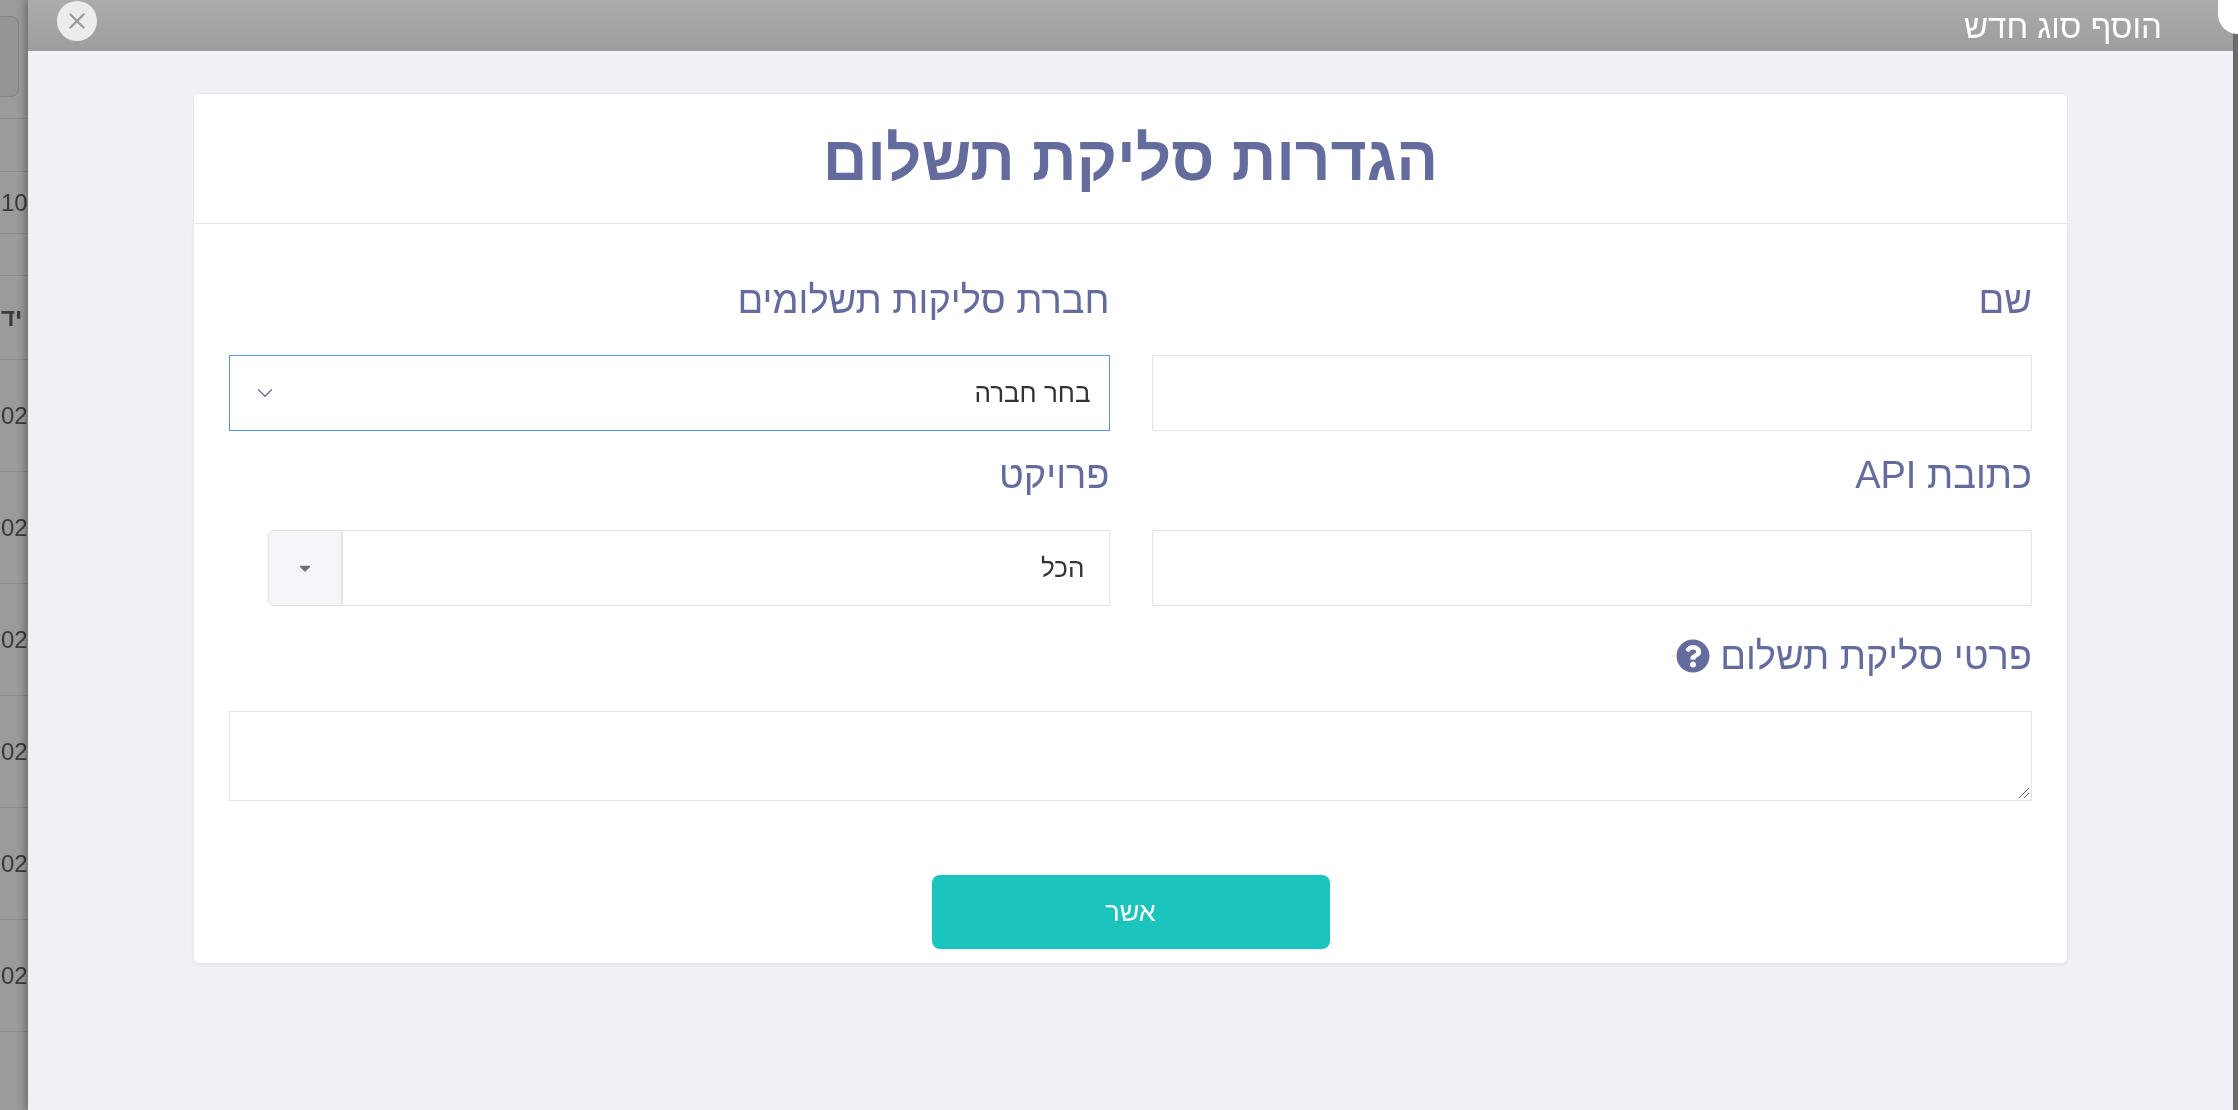 The height and width of the screenshot is (1110, 2238). I want to click on close-button, so click(77, 21).